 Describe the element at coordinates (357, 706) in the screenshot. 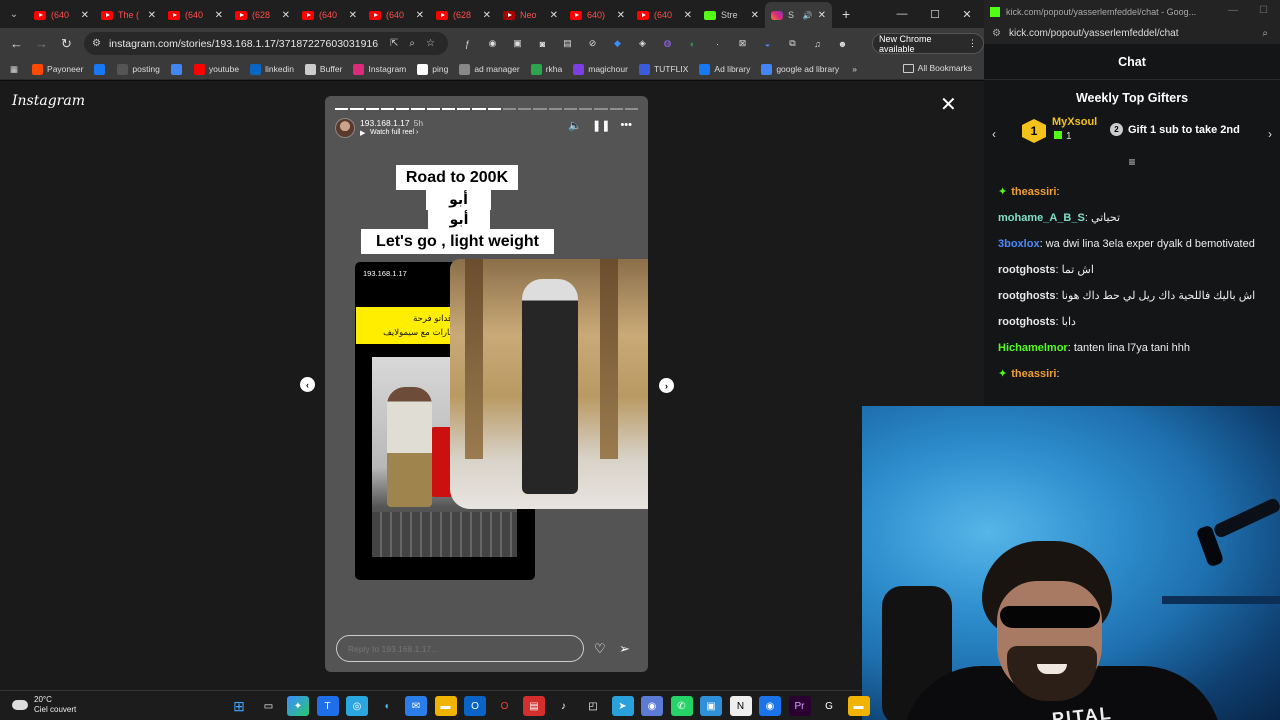

I see `app-icon: ◎` at that location.